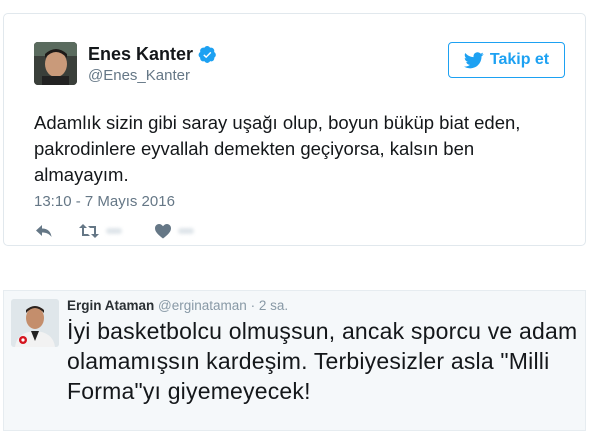 The width and height of the screenshot is (589, 448). Describe the element at coordinates (110, 305) in the screenshot. I see `author-name: Ergin Ataman` at that location.